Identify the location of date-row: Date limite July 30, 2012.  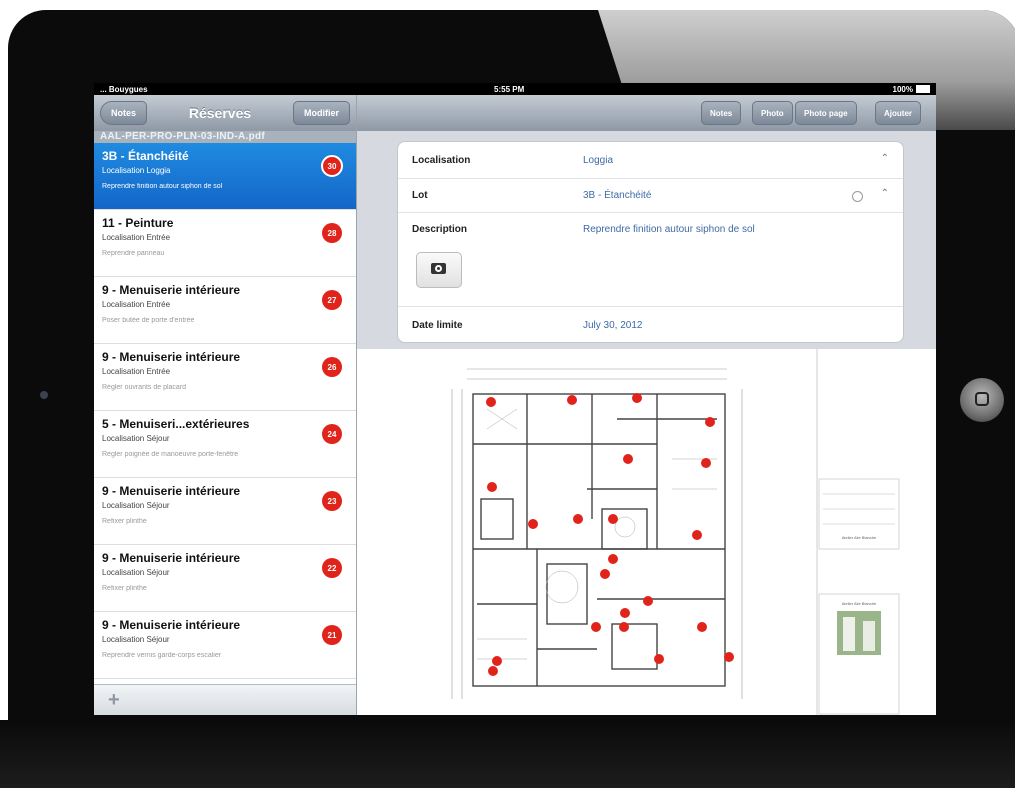
(650, 324).